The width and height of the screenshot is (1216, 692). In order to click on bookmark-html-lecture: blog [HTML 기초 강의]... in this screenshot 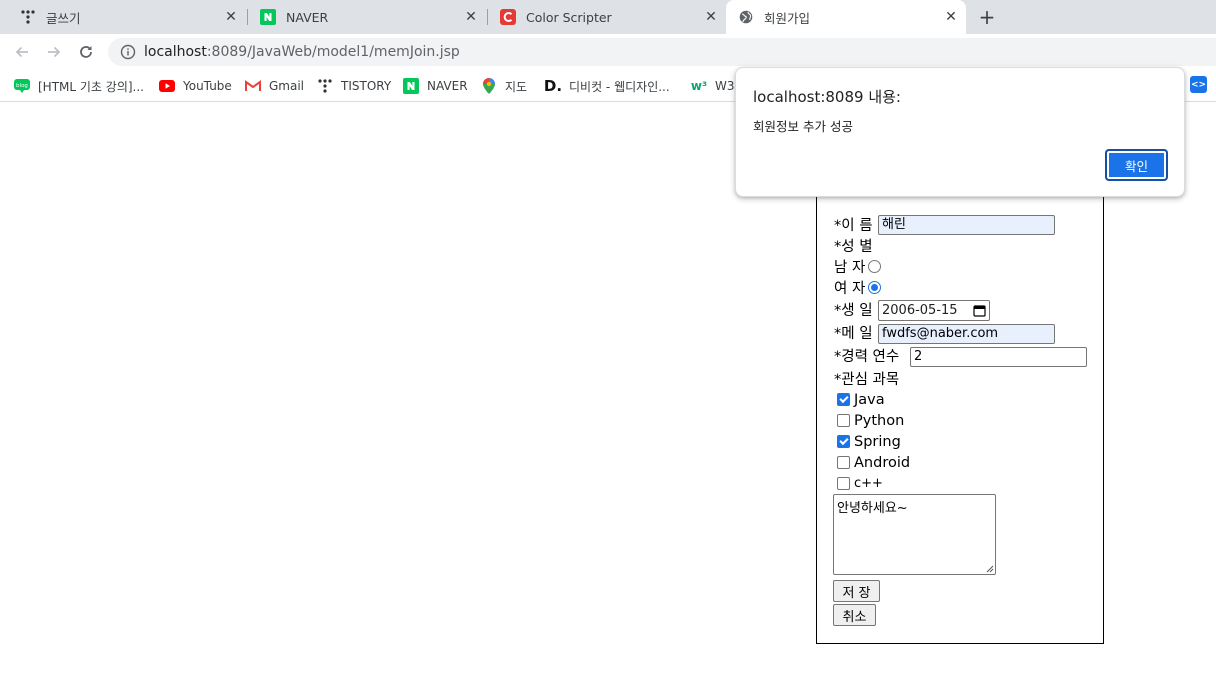, I will do `click(79, 86)`.